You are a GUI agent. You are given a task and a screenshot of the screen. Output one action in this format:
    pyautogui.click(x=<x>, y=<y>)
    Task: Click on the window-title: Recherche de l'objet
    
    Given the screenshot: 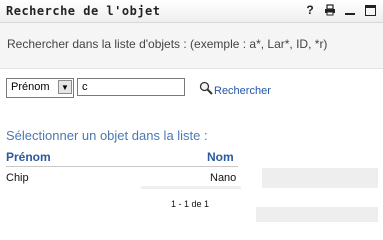 What is the action you would take?
    pyautogui.click(x=83, y=11)
    